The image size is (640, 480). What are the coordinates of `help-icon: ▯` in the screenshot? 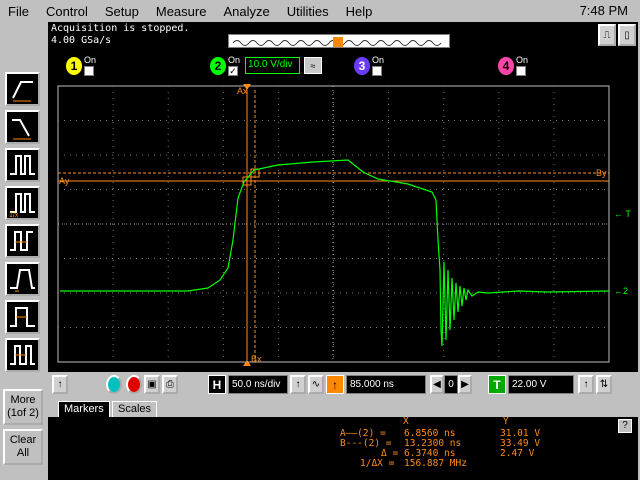 It's located at (627, 35).